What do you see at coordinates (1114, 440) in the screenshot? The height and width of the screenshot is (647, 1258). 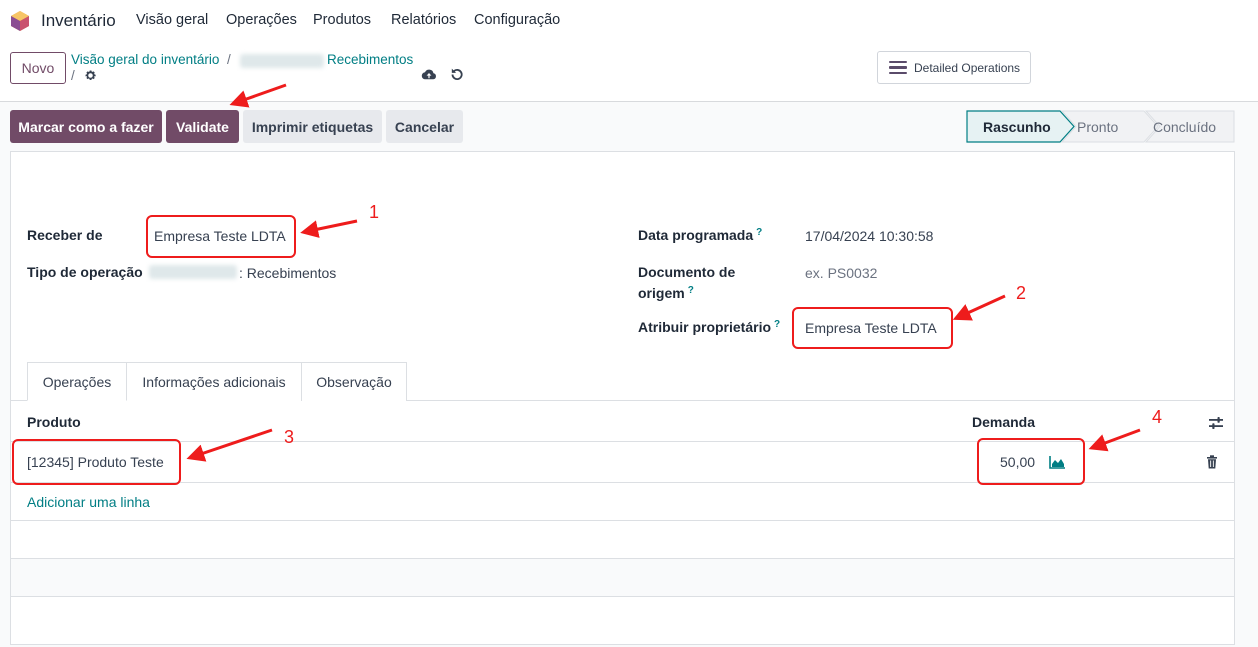 I see `arrow-to-demand` at bounding box center [1114, 440].